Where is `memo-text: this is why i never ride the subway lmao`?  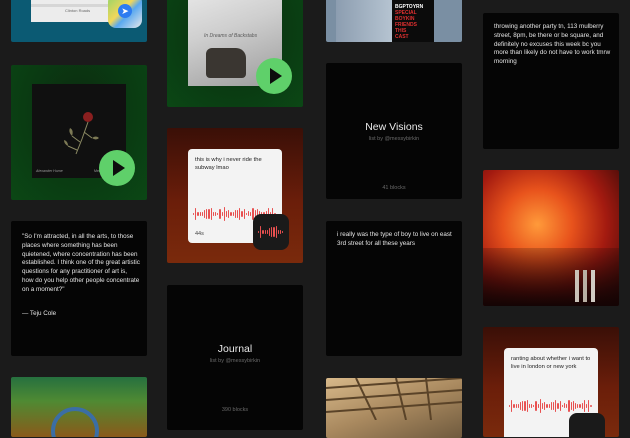 memo-text: this is why i never ride the subway lmao is located at coordinates (228, 164).